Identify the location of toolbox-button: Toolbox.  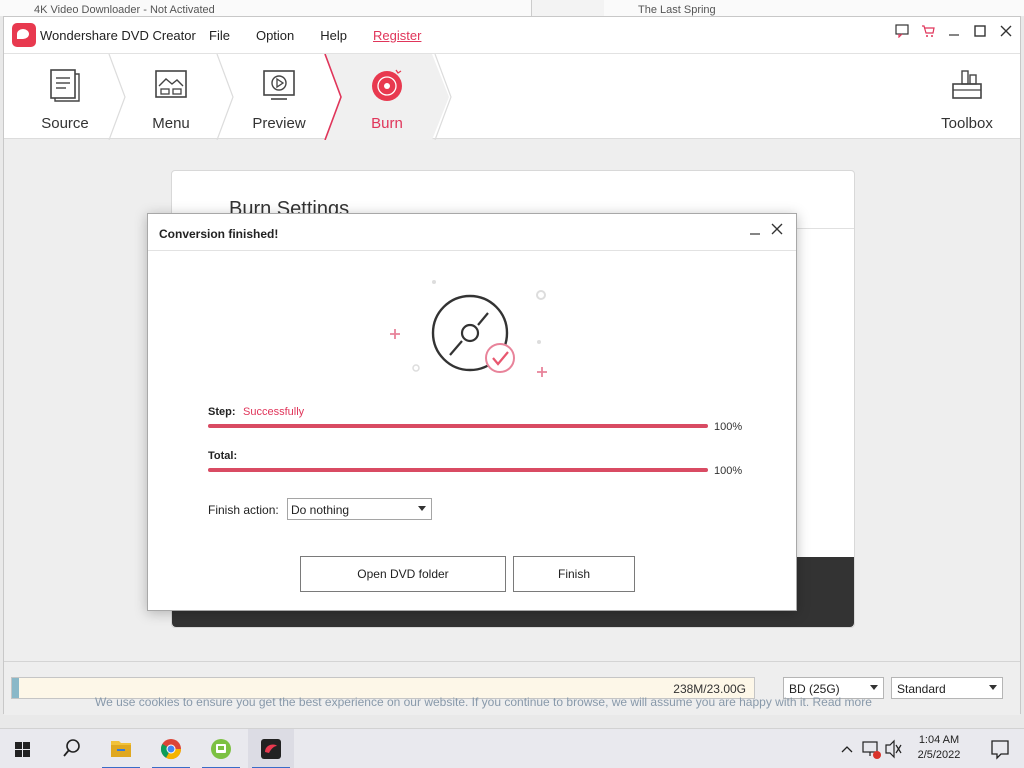
(967, 97).